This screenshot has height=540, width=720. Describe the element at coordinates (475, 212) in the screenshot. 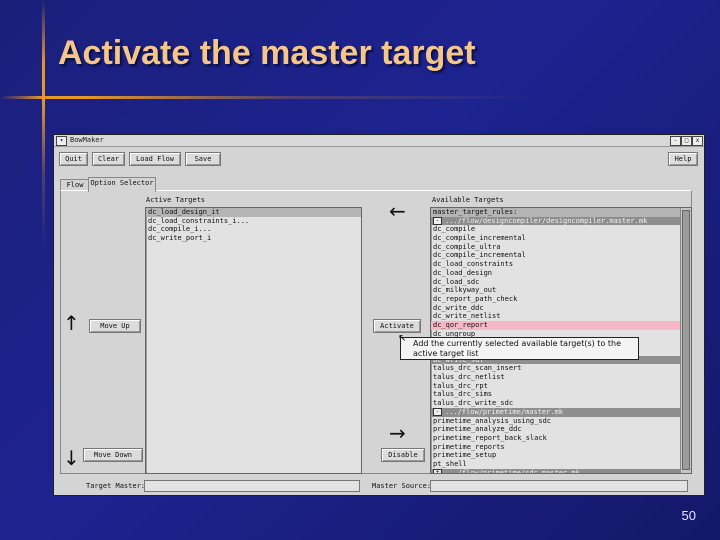

I see `available-target-label: master_target_rules:` at that location.